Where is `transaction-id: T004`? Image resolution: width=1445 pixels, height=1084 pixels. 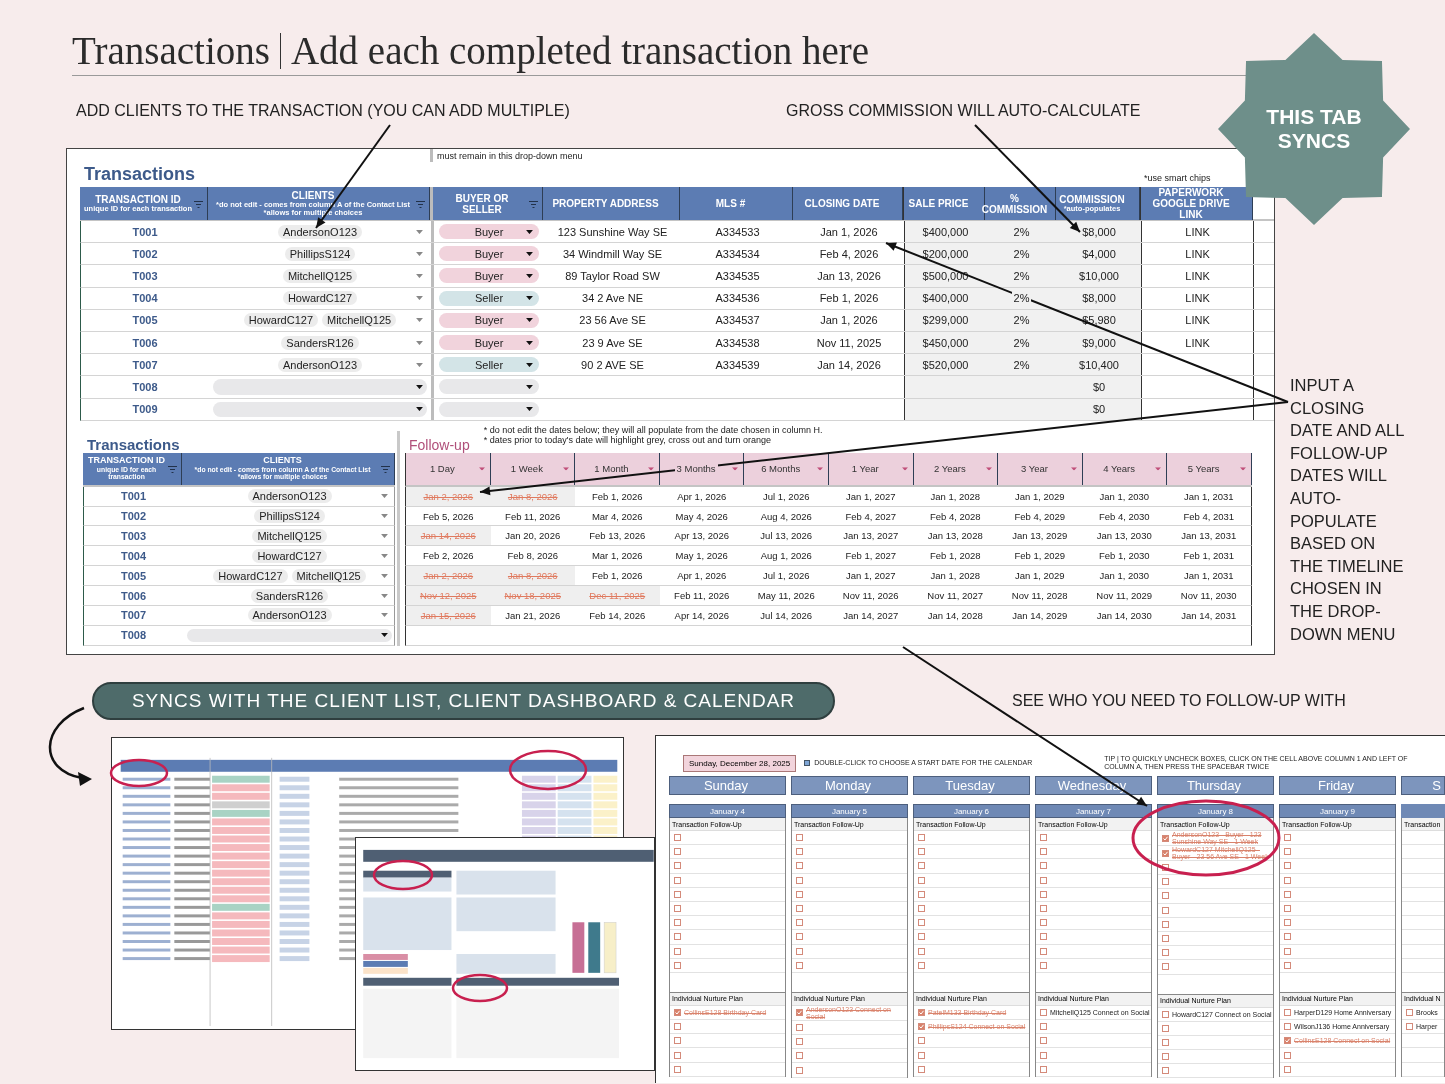 transaction-id: T004 is located at coordinates (133, 555).